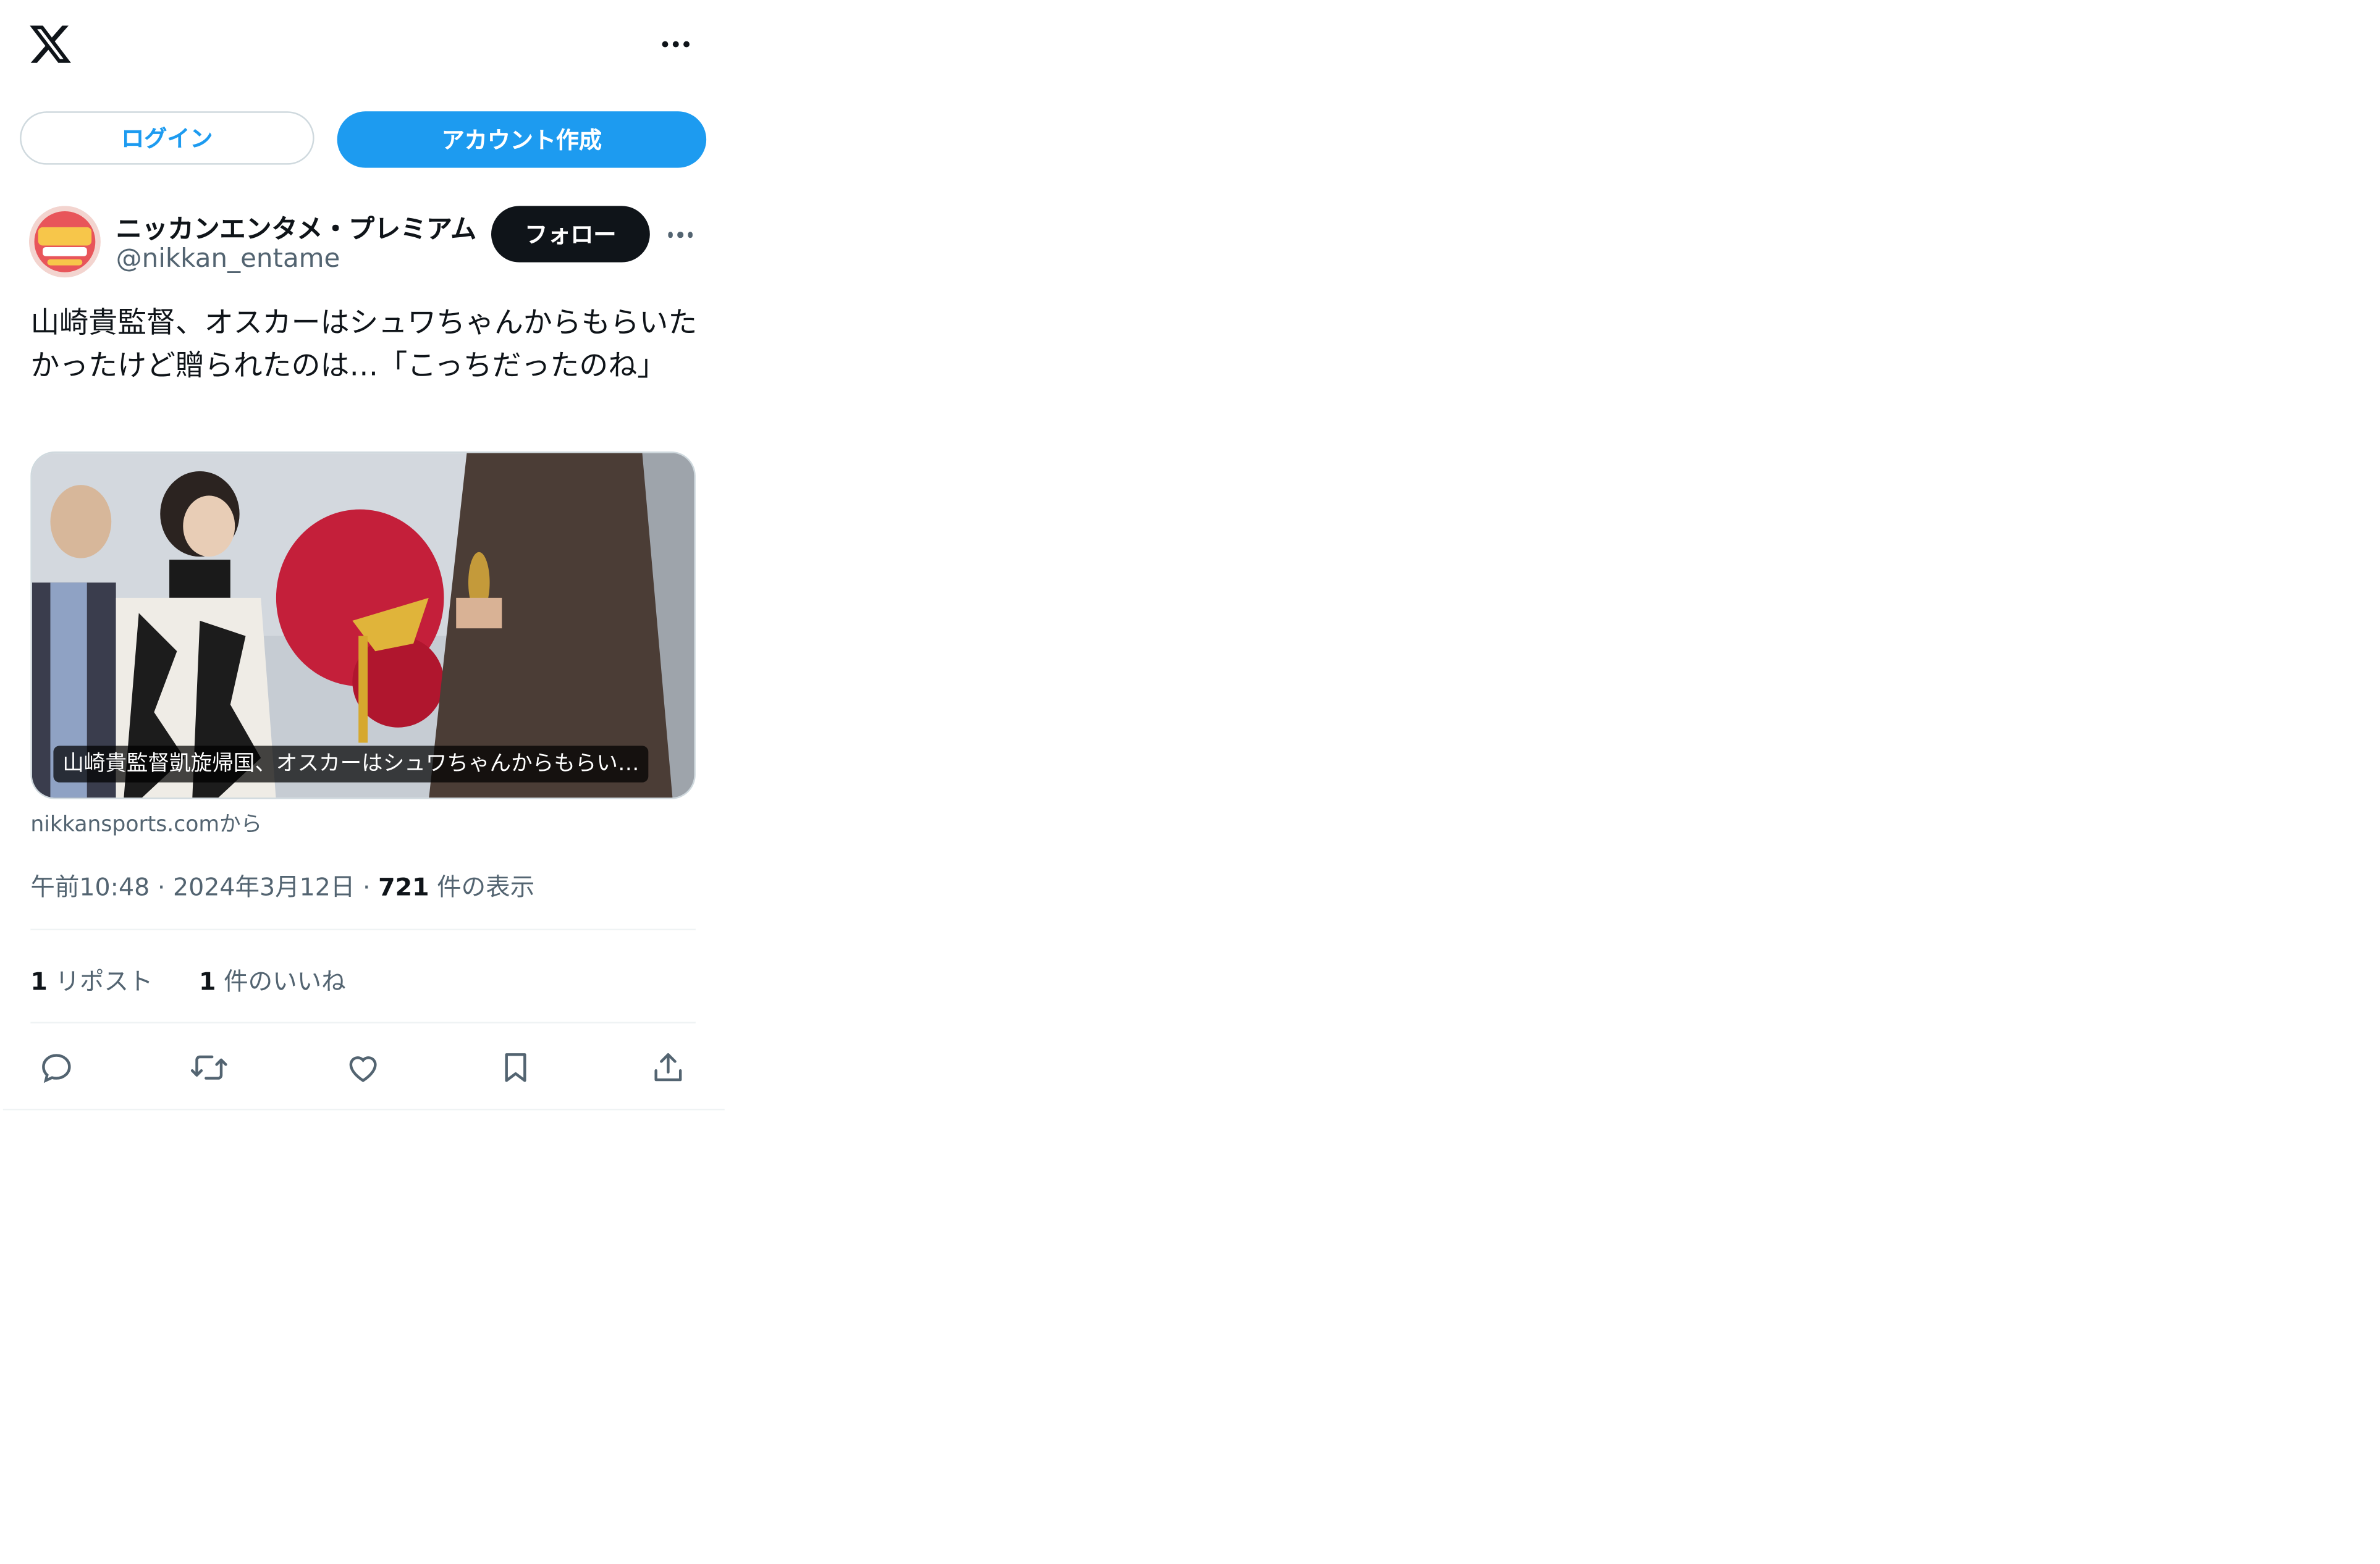  I want to click on tweet-meta: 午前10:48 · 2024年3月12日 · 721 件の表示, so click(282, 884).